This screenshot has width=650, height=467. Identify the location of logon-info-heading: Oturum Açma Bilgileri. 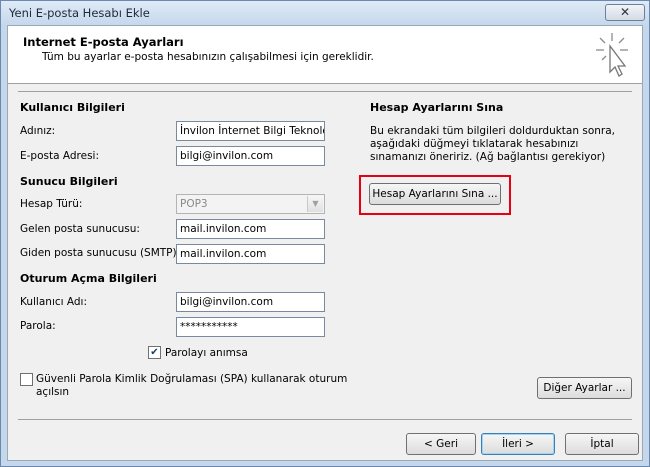
(88, 278).